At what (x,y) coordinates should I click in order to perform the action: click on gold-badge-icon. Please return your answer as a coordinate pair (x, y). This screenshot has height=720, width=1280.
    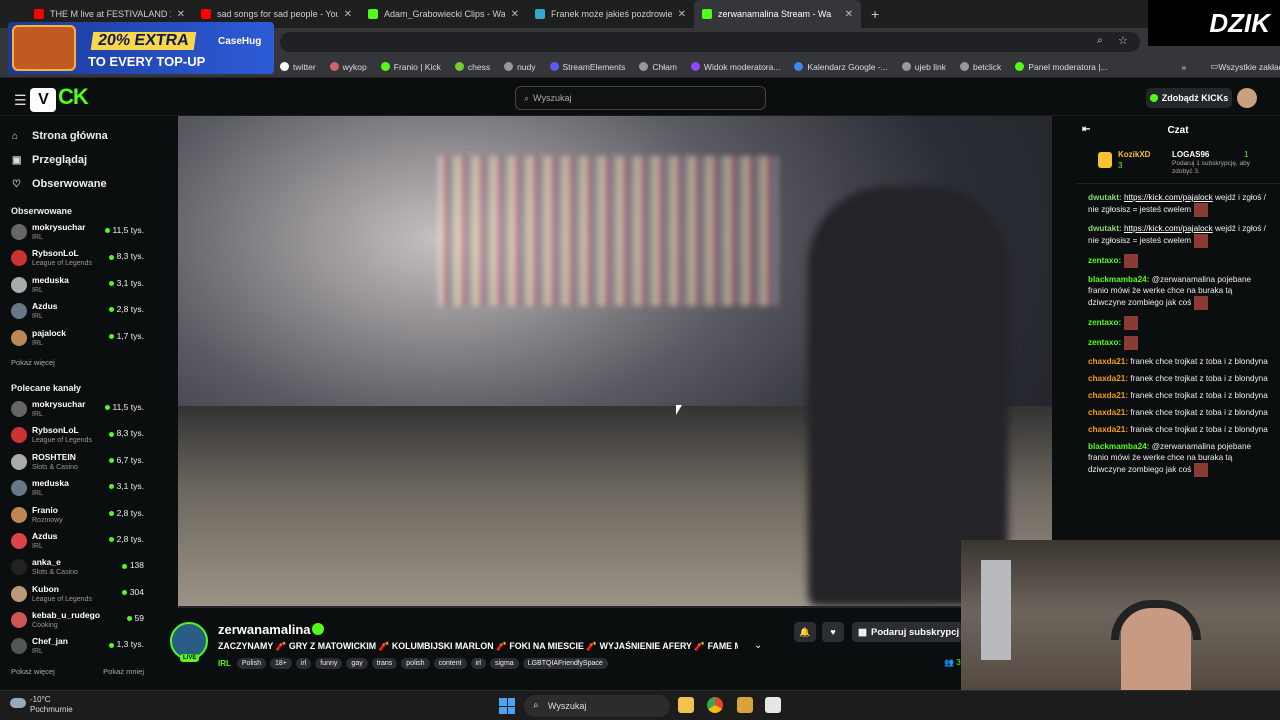
    Looking at the image, I should click on (1105, 160).